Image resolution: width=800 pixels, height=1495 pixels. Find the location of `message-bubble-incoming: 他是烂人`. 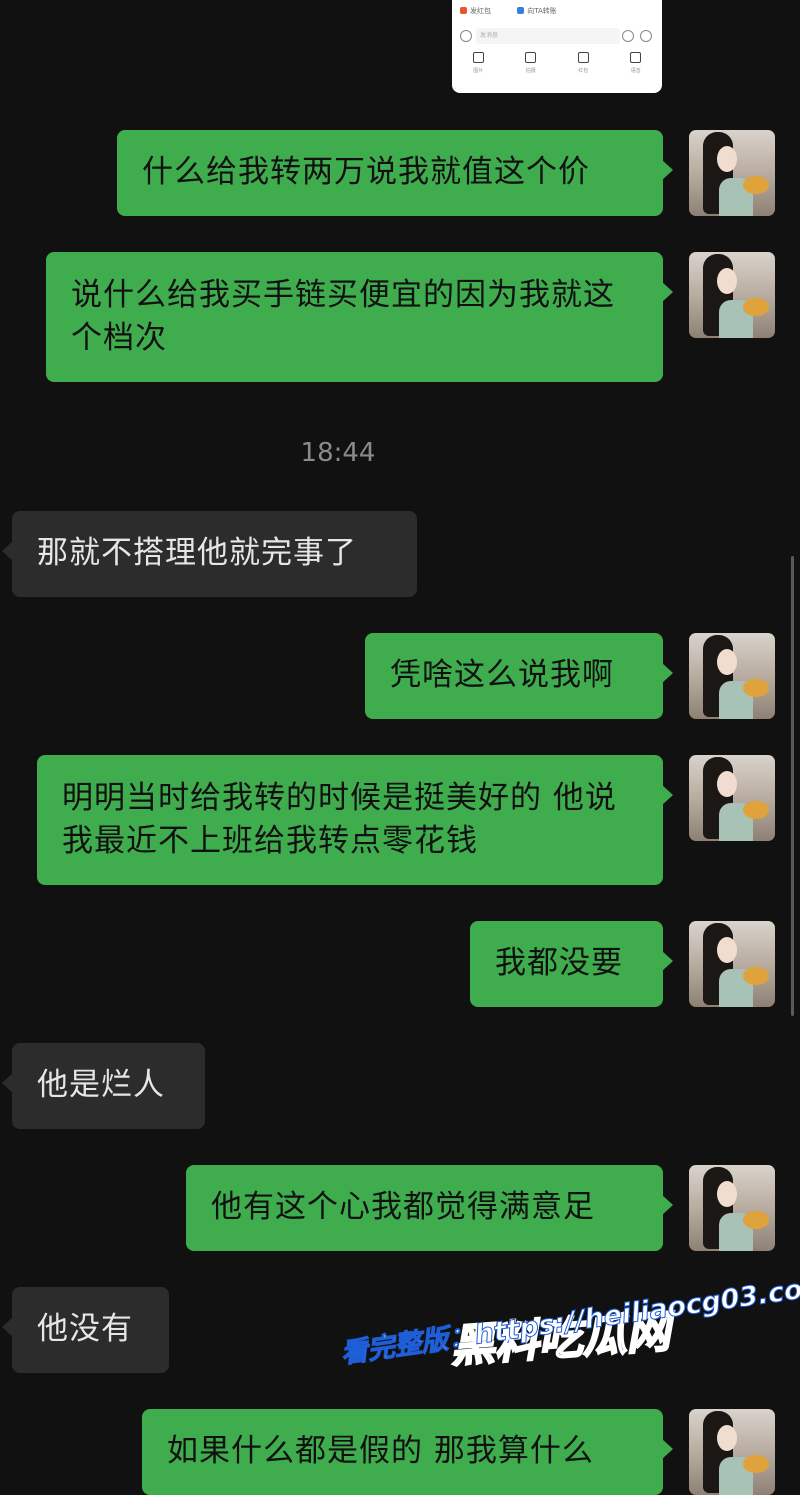

message-bubble-incoming: 他是烂人 is located at coordinates (103, 1086).